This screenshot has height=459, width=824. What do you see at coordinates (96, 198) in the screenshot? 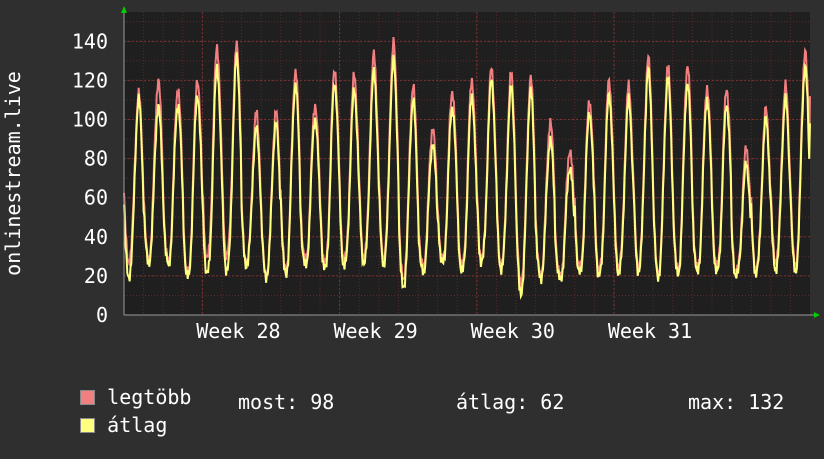
I see `y-tick-label: 60` at bounding box center [96, 198].